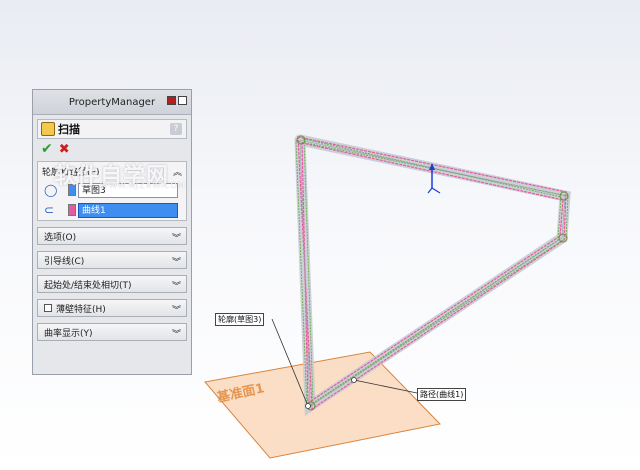 The width and height of the screenshot is (640, 470). What do you see at coordinates (64, 261) in the screenshot?
I see `section-label: 引导线(C)` at bounding box center [64, 261].